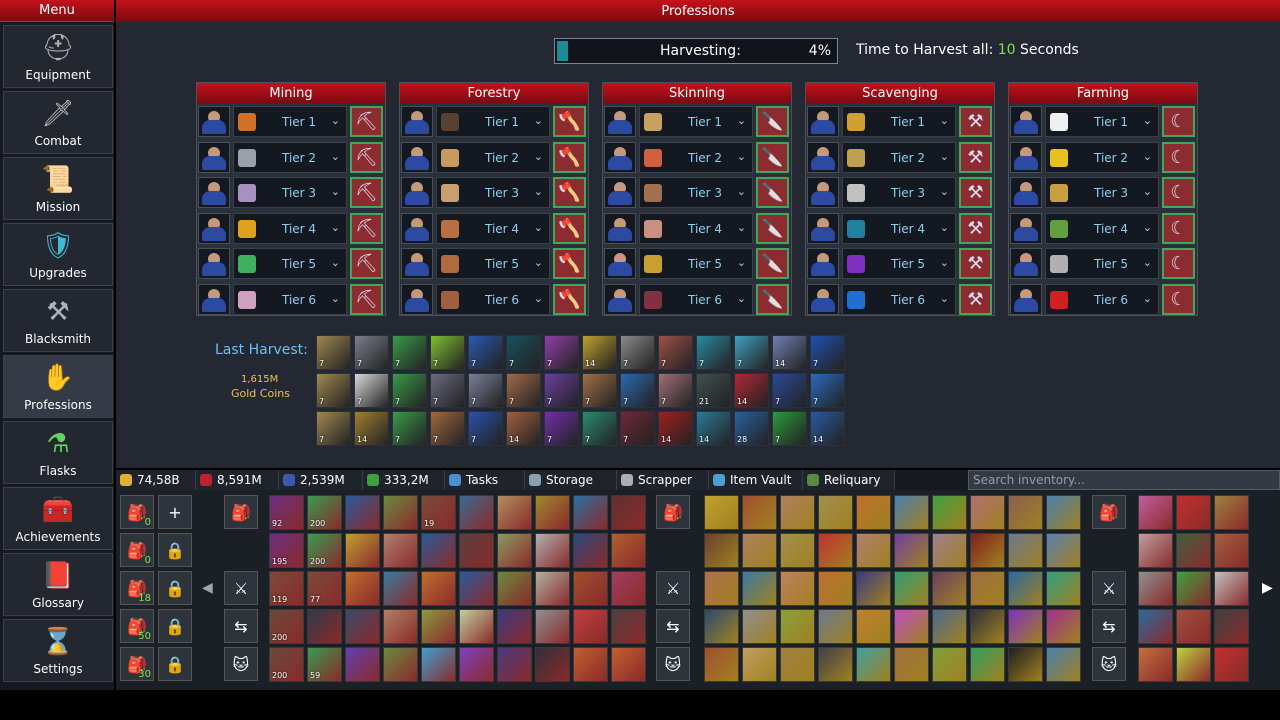 This screenshot has width=1280, height=720. Describe the element at coordinates (58, 320) in the screenshot. I see `sidebar-item-blacksmith: ⚒ Blacksmith` at that location.